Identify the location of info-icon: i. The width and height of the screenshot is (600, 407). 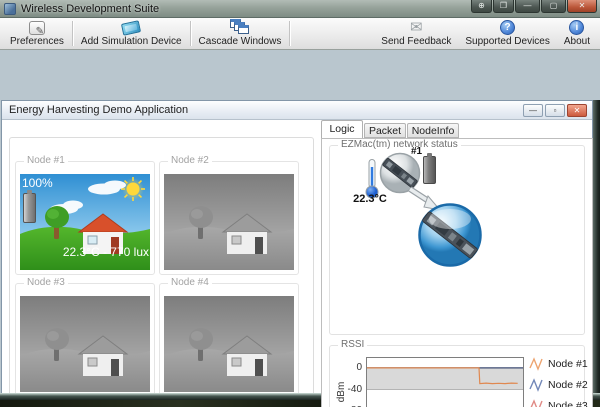
(577, 27).